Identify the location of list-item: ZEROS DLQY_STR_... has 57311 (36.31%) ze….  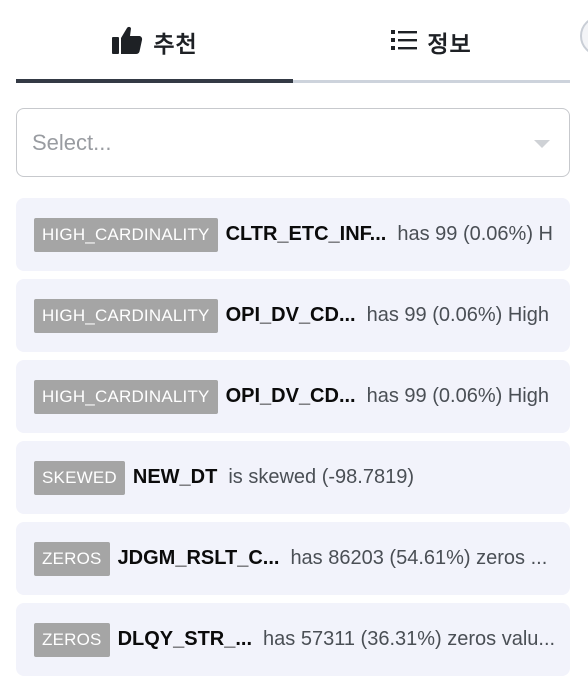
(293, 639).